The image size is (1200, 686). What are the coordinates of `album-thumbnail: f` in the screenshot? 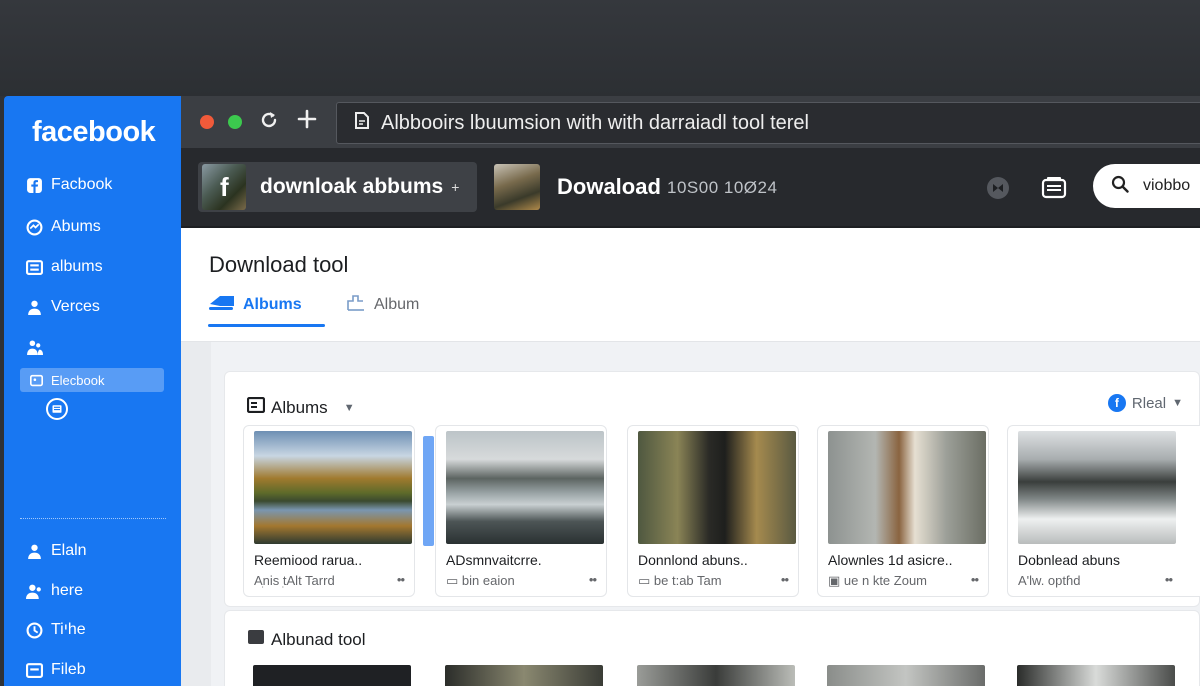 It's located at (224, 187).